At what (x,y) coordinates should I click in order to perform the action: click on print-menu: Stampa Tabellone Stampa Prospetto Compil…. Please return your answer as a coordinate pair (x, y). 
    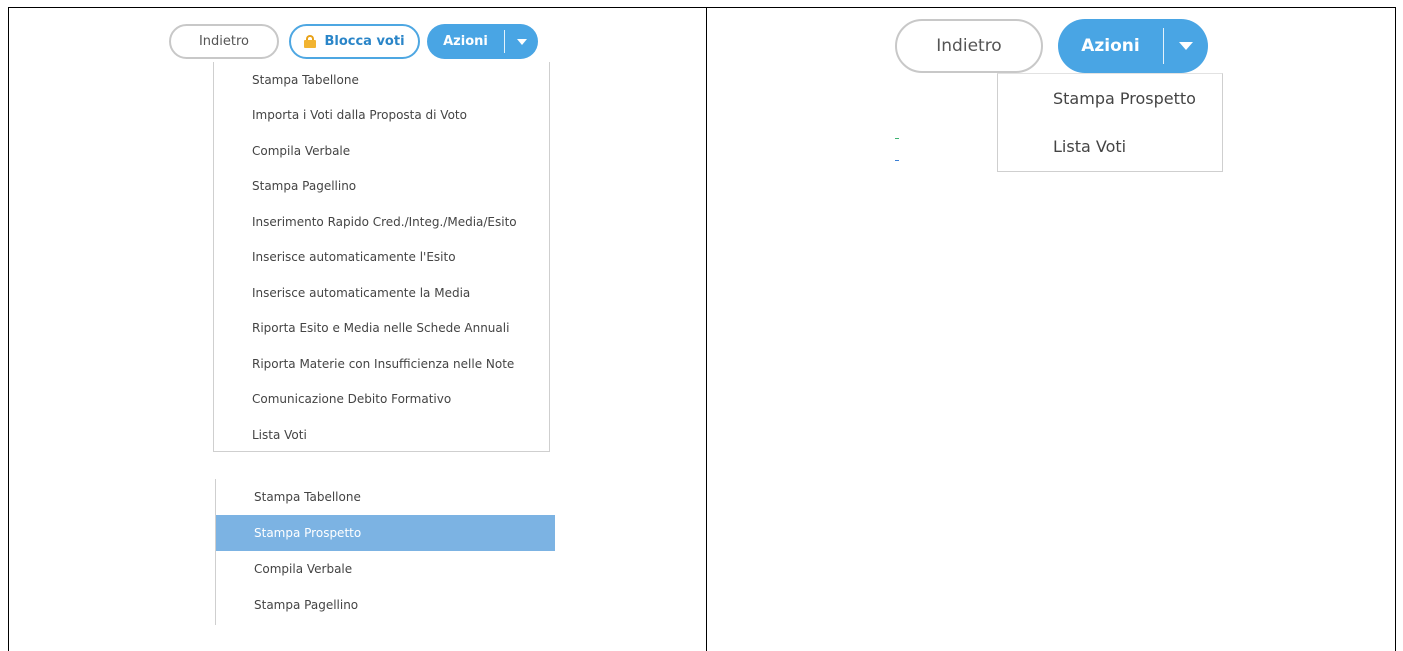
    Looking at the image, I should click on (385, 552).